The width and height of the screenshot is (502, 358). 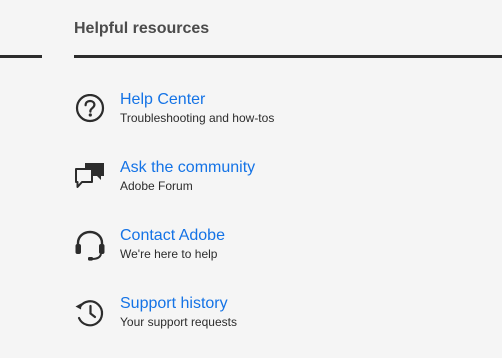 What do you see at coordinates (142, 28) in the screenshot?
I see `section-title: Helpful resources` at bounding box center [142, 28].